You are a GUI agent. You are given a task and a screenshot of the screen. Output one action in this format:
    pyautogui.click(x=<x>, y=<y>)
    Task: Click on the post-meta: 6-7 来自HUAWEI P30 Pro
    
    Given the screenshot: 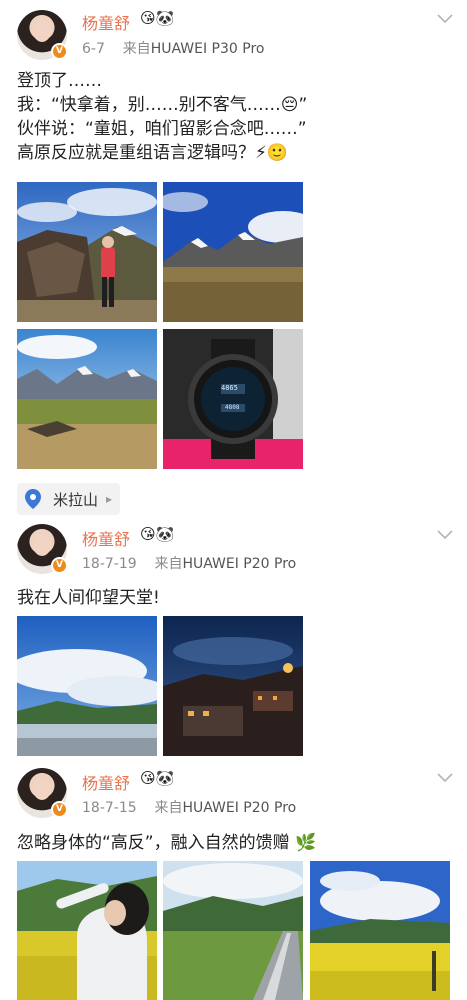 What is the action you would take?
    pyautogui.click(x=173, y=48)
    